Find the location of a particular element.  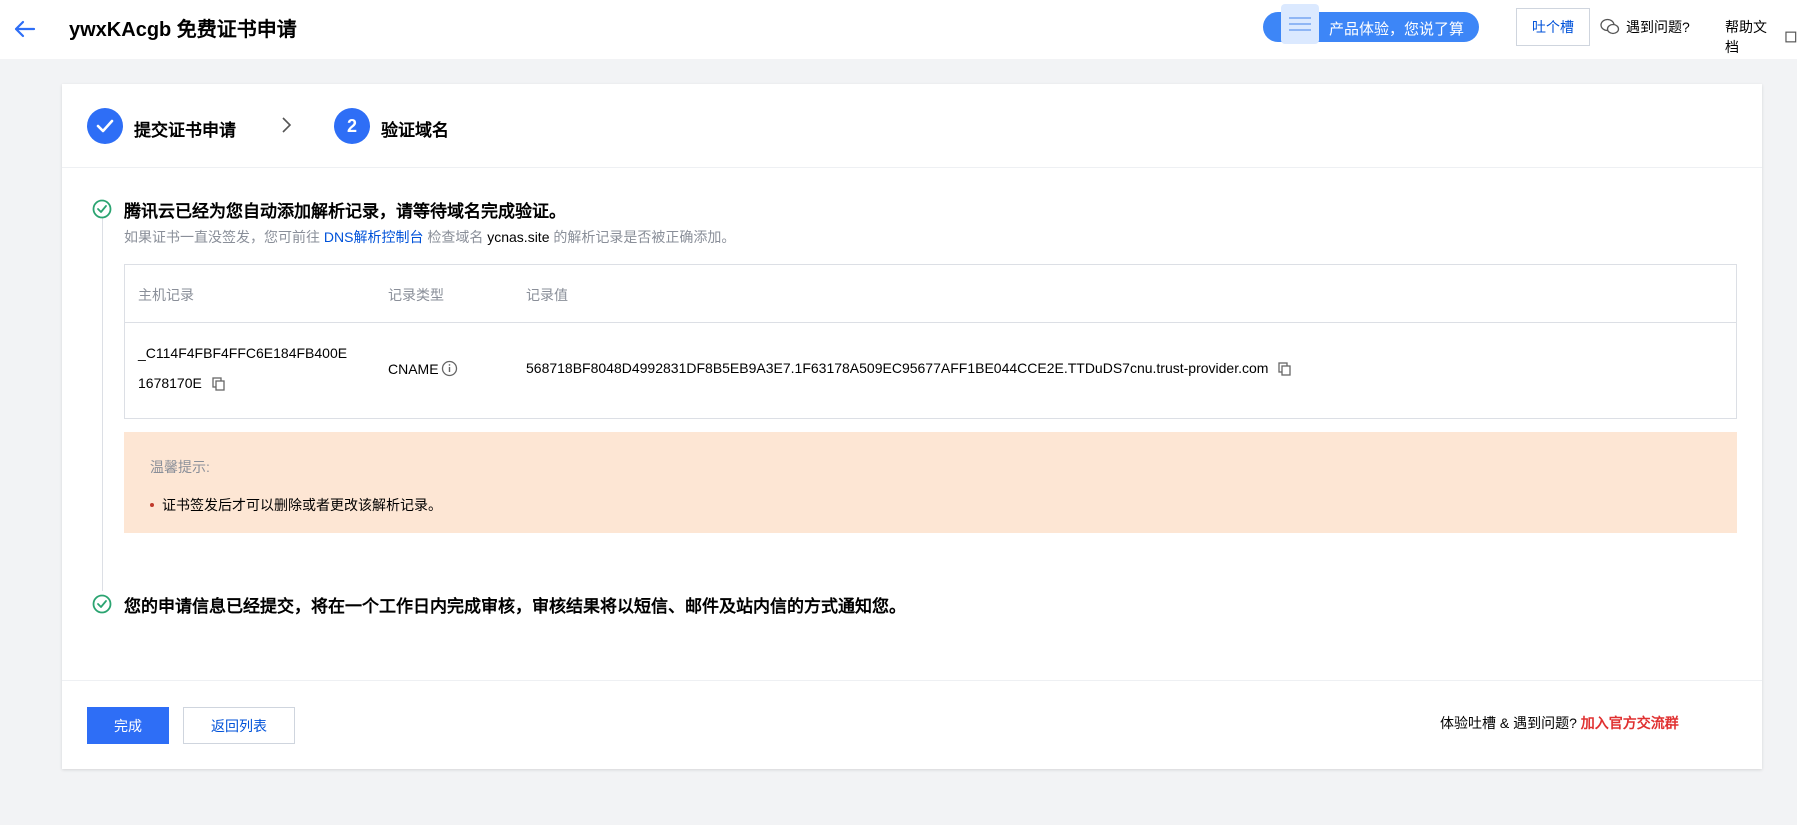

host-record-line2: 1678170E is located at coordinates (170, 383).